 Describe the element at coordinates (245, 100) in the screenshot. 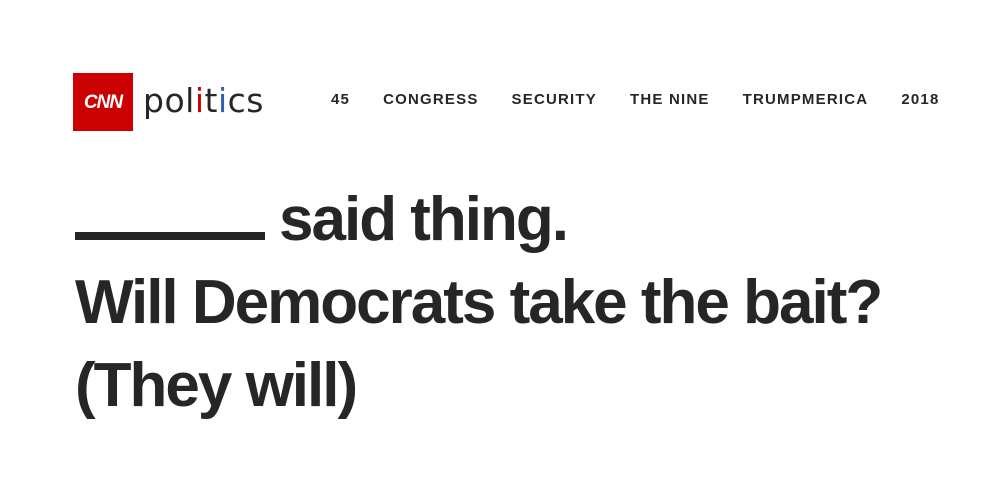

I see `section-name-part: cs` at that location.